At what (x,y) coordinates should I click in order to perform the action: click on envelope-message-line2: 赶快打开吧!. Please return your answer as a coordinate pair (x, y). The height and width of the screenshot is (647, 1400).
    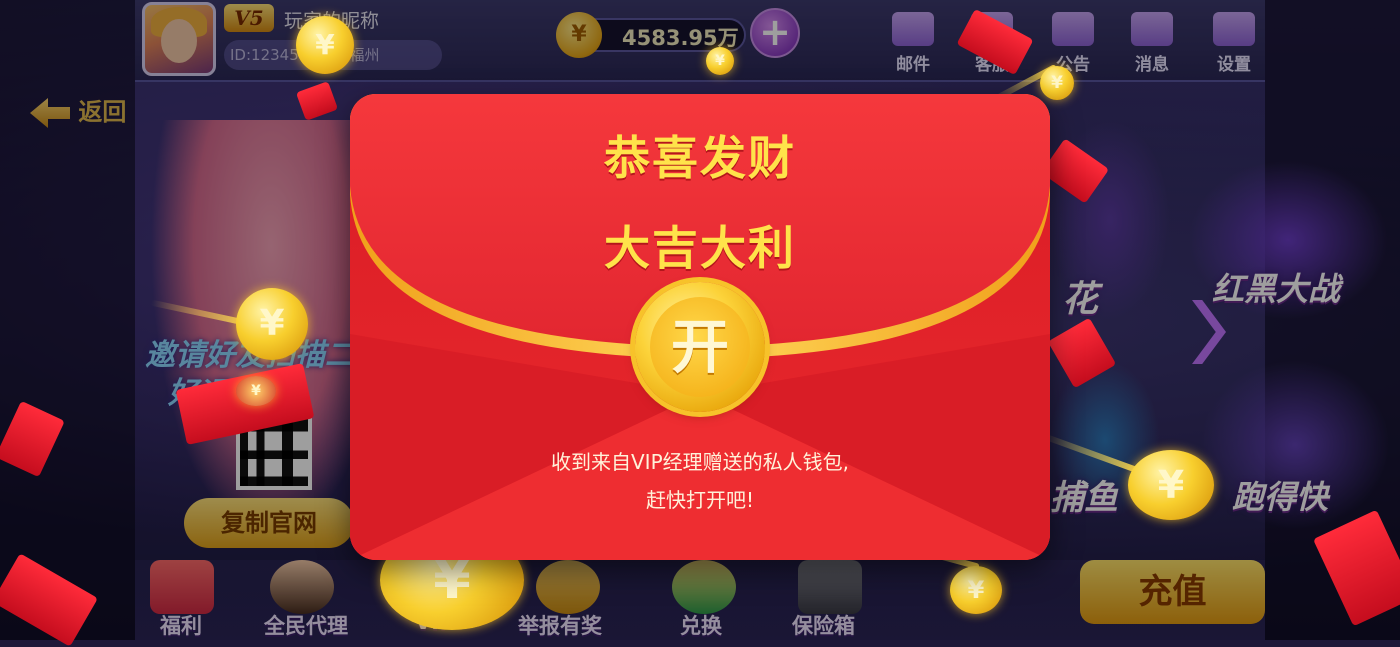
    Looking at the image, I should click on (700, 500).